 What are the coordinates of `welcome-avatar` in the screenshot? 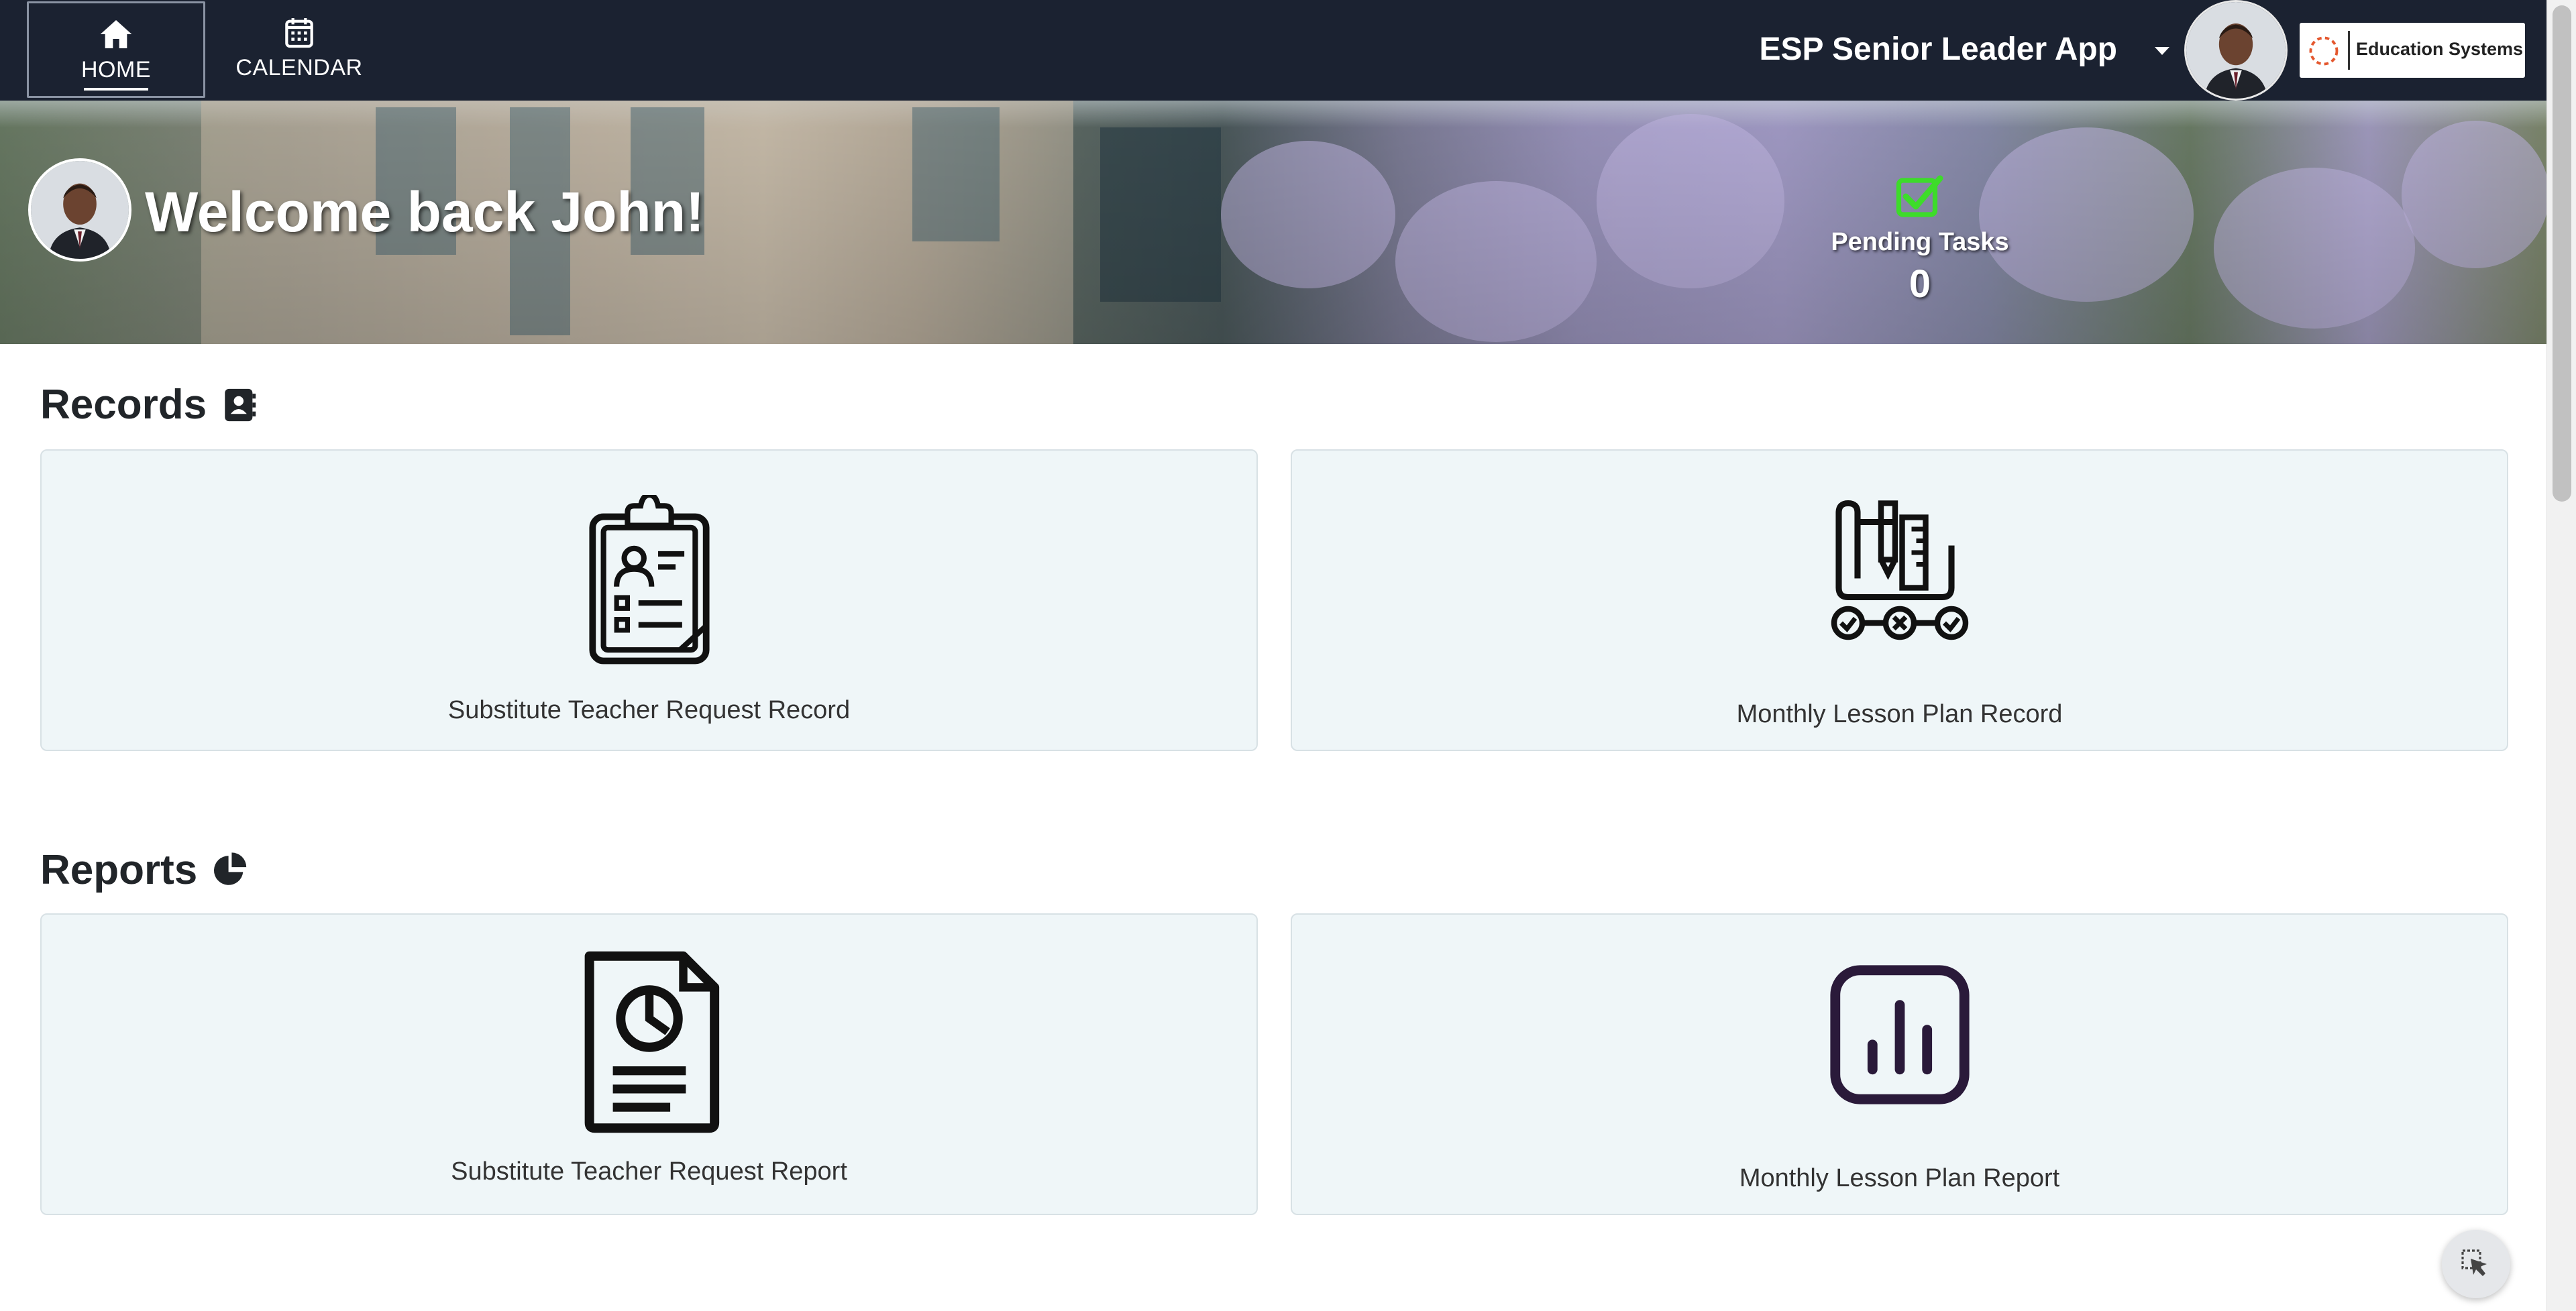 It's located at (79, 210).